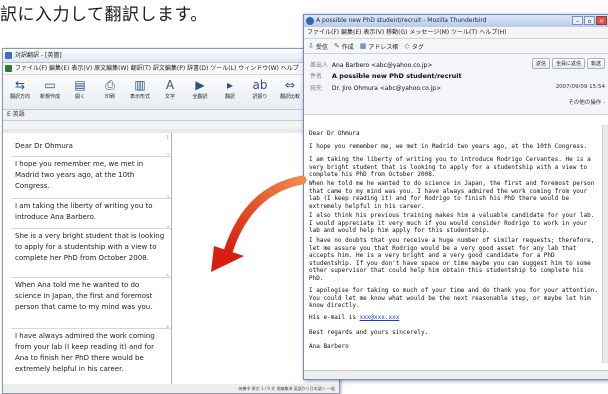 This screenshot has width=608, height=394. I want to click on red-arrow-icon, so click(259, 223).